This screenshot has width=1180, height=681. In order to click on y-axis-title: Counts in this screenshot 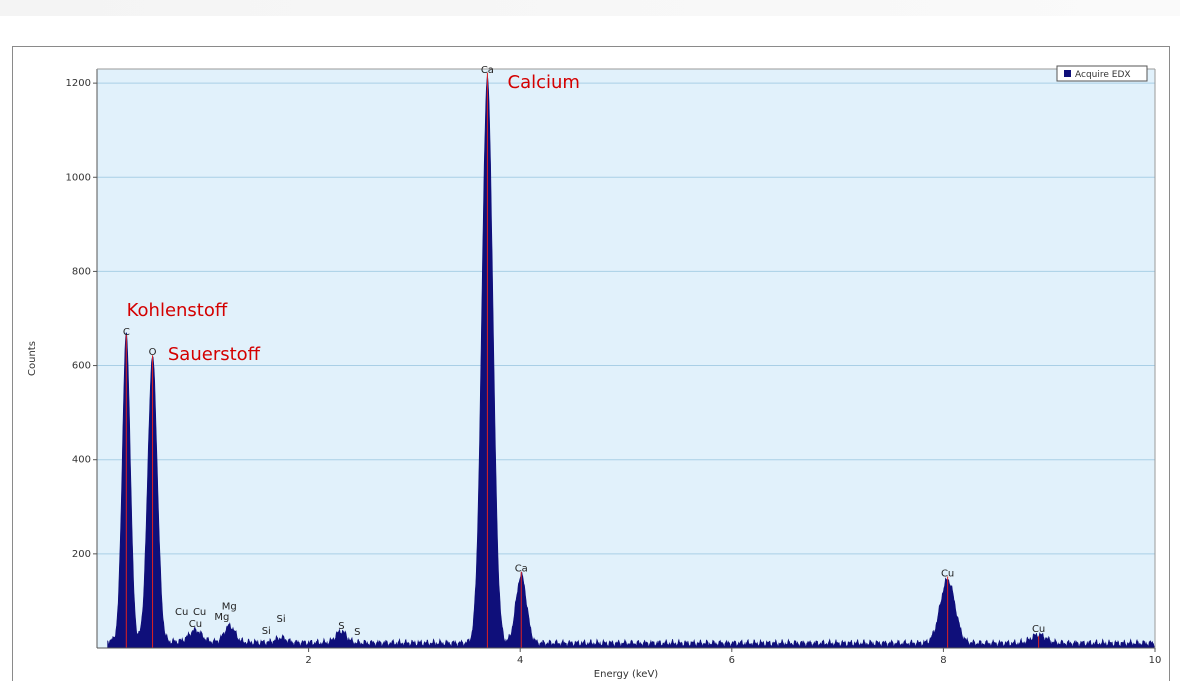, I will do `click(32, 358)`.